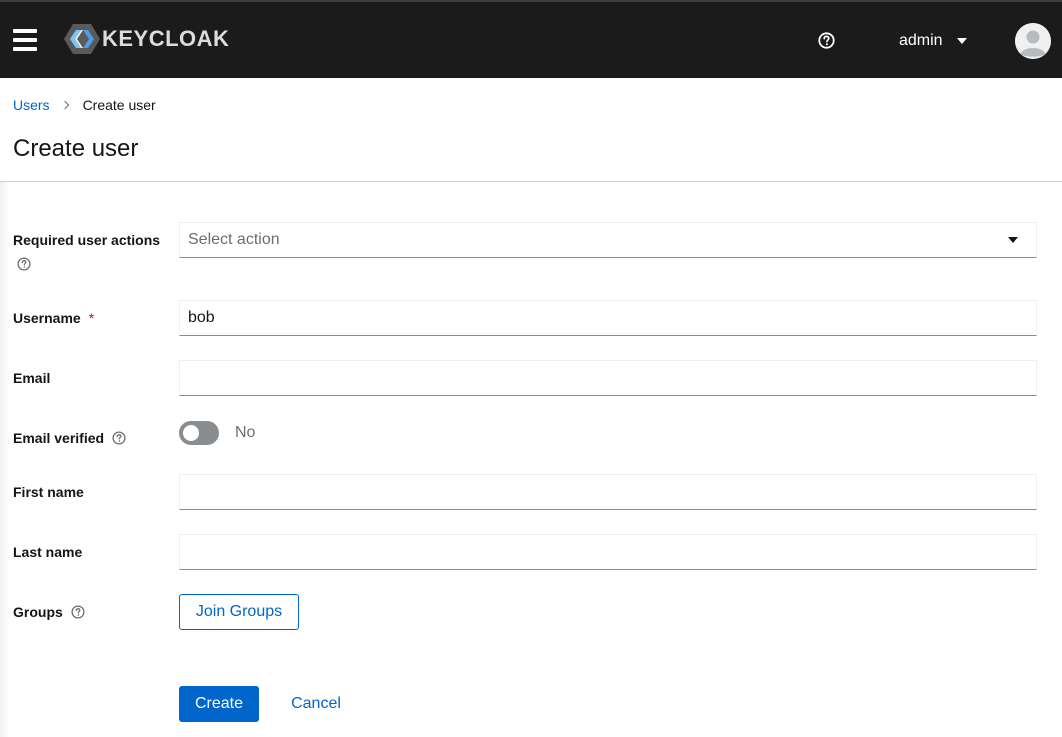  I want to click on hamburger-menu-icon, so click(25, 40).